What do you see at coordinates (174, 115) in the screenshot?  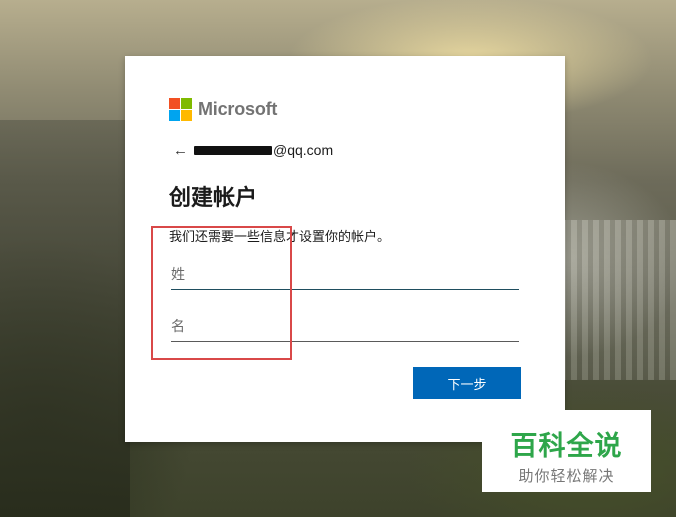 I see `logo-square-blue` at bounding box center [174, 115].